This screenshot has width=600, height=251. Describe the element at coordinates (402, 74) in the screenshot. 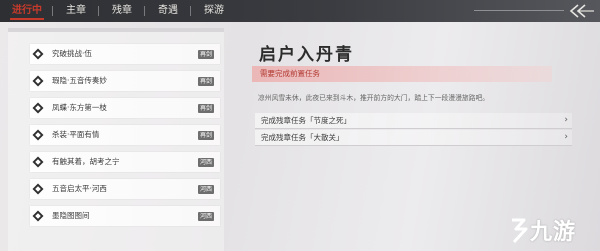

I see `prerequisite-warning: 需要完成前置任务` at that location.